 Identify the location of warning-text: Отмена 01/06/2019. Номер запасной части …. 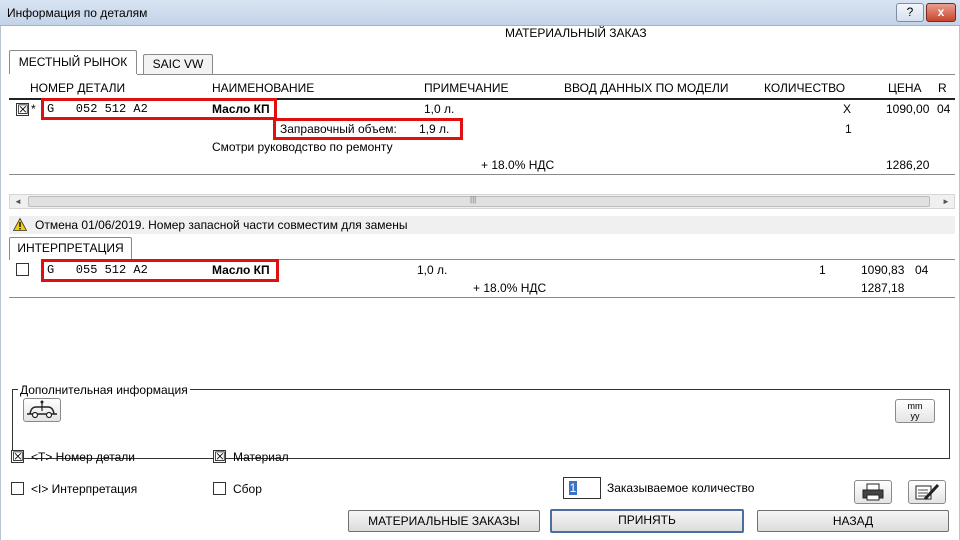
(221, 225).